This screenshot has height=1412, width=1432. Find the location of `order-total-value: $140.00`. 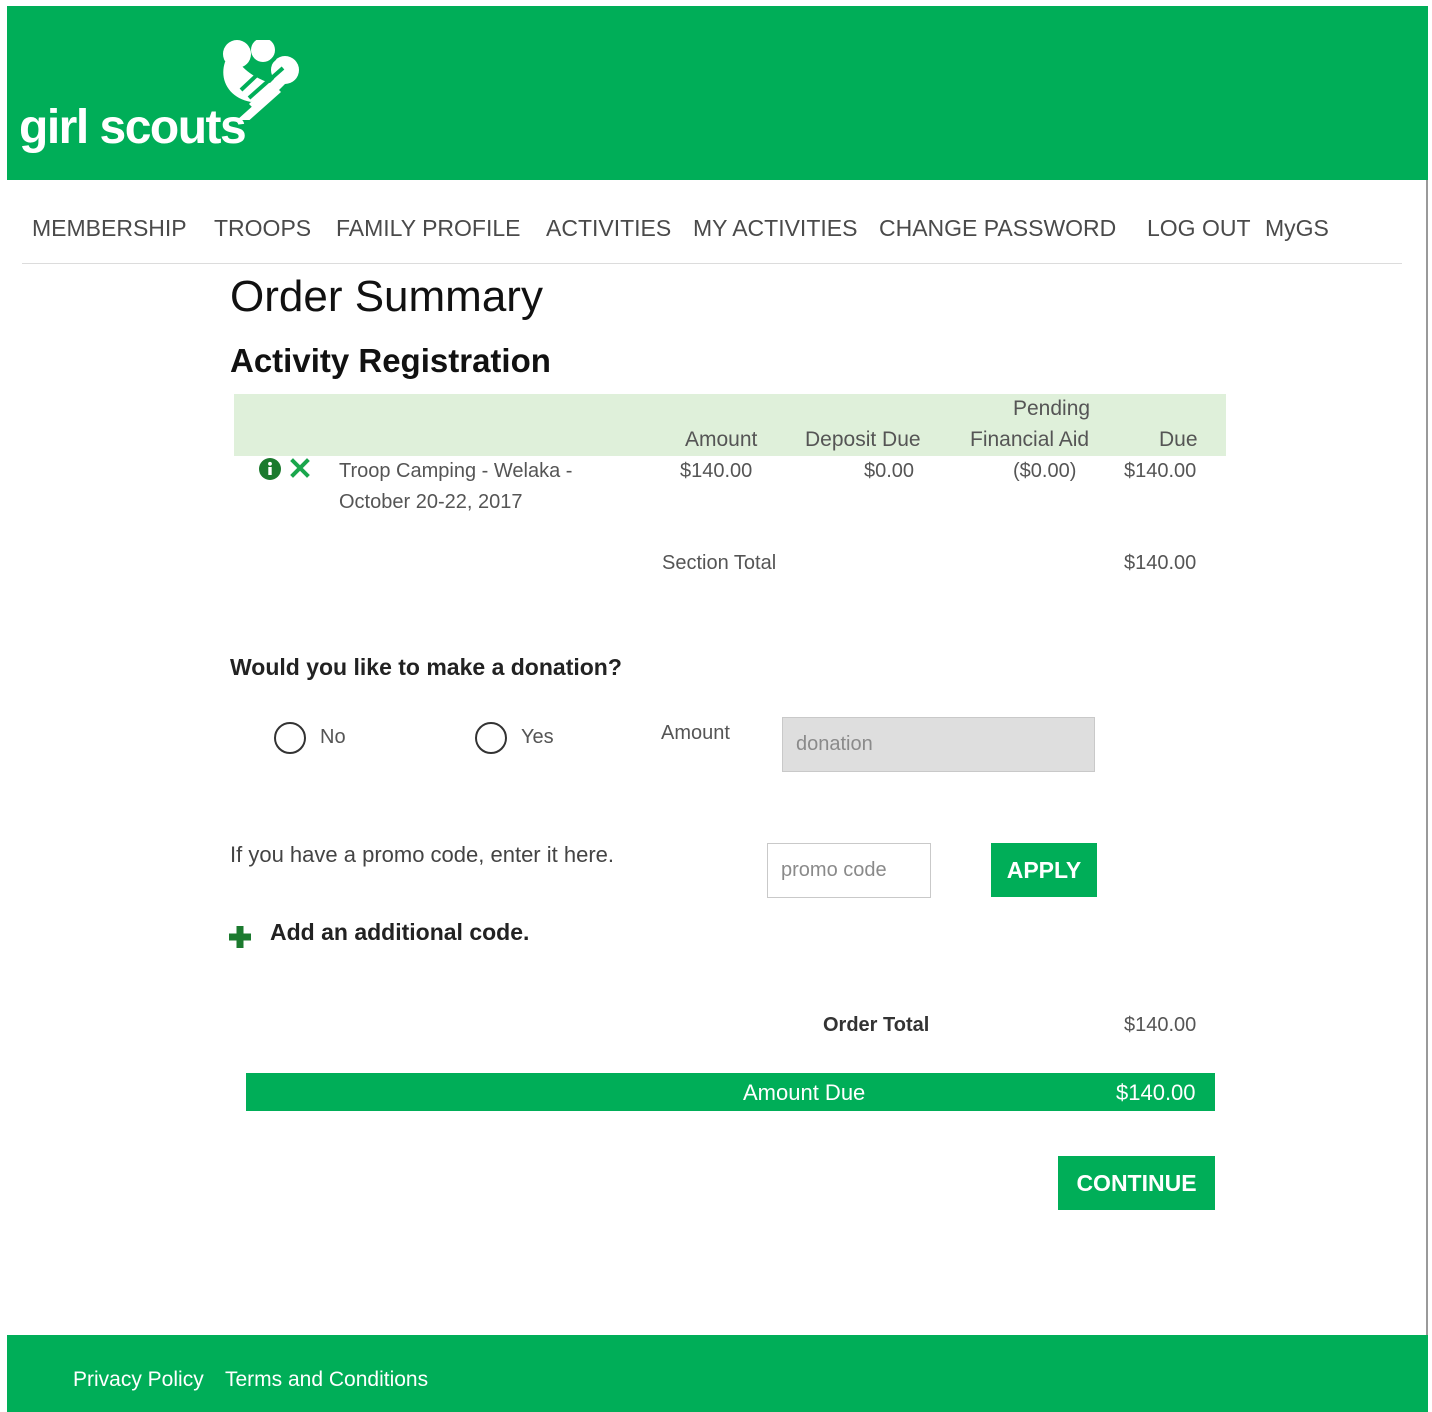

order-total-value: $140.00 is located at coordinates (1160, 1025).